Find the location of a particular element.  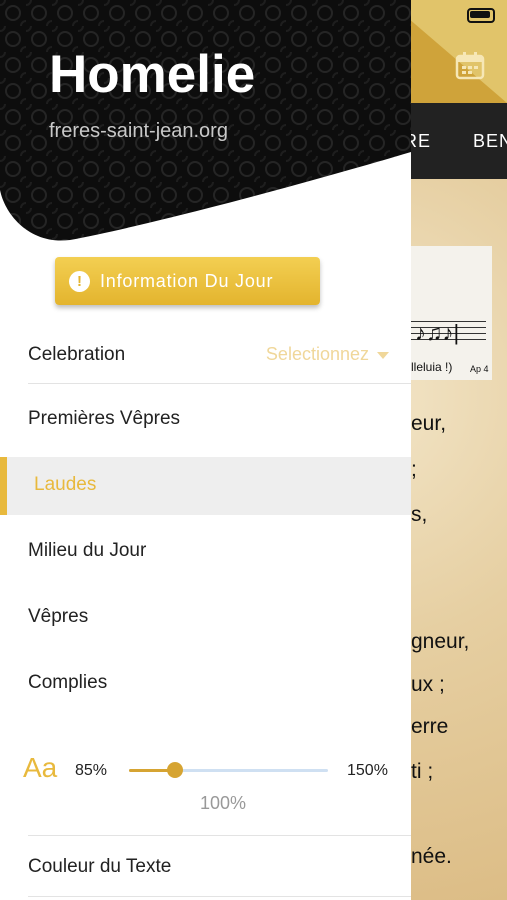

text-line: s, is located at coordinates (419, 514).